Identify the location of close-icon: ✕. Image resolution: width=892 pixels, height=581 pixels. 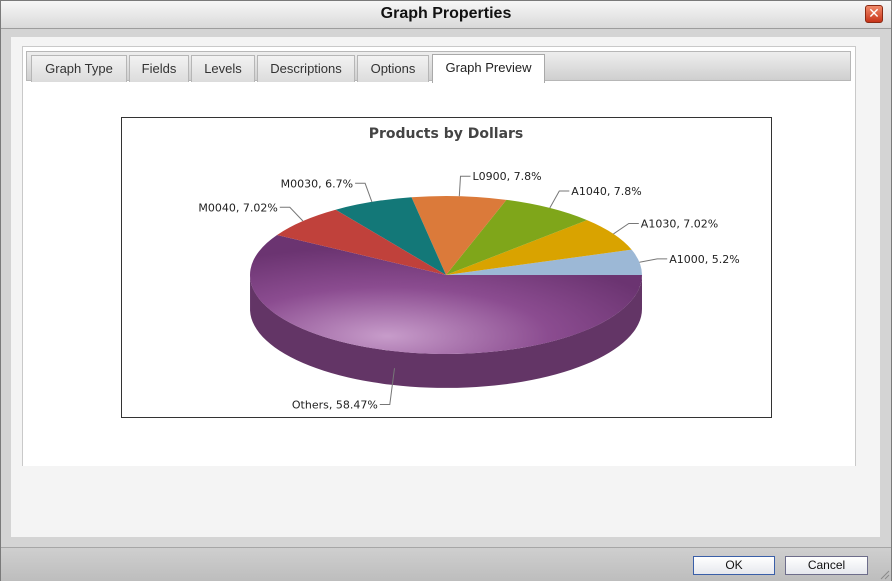
(874, 14).